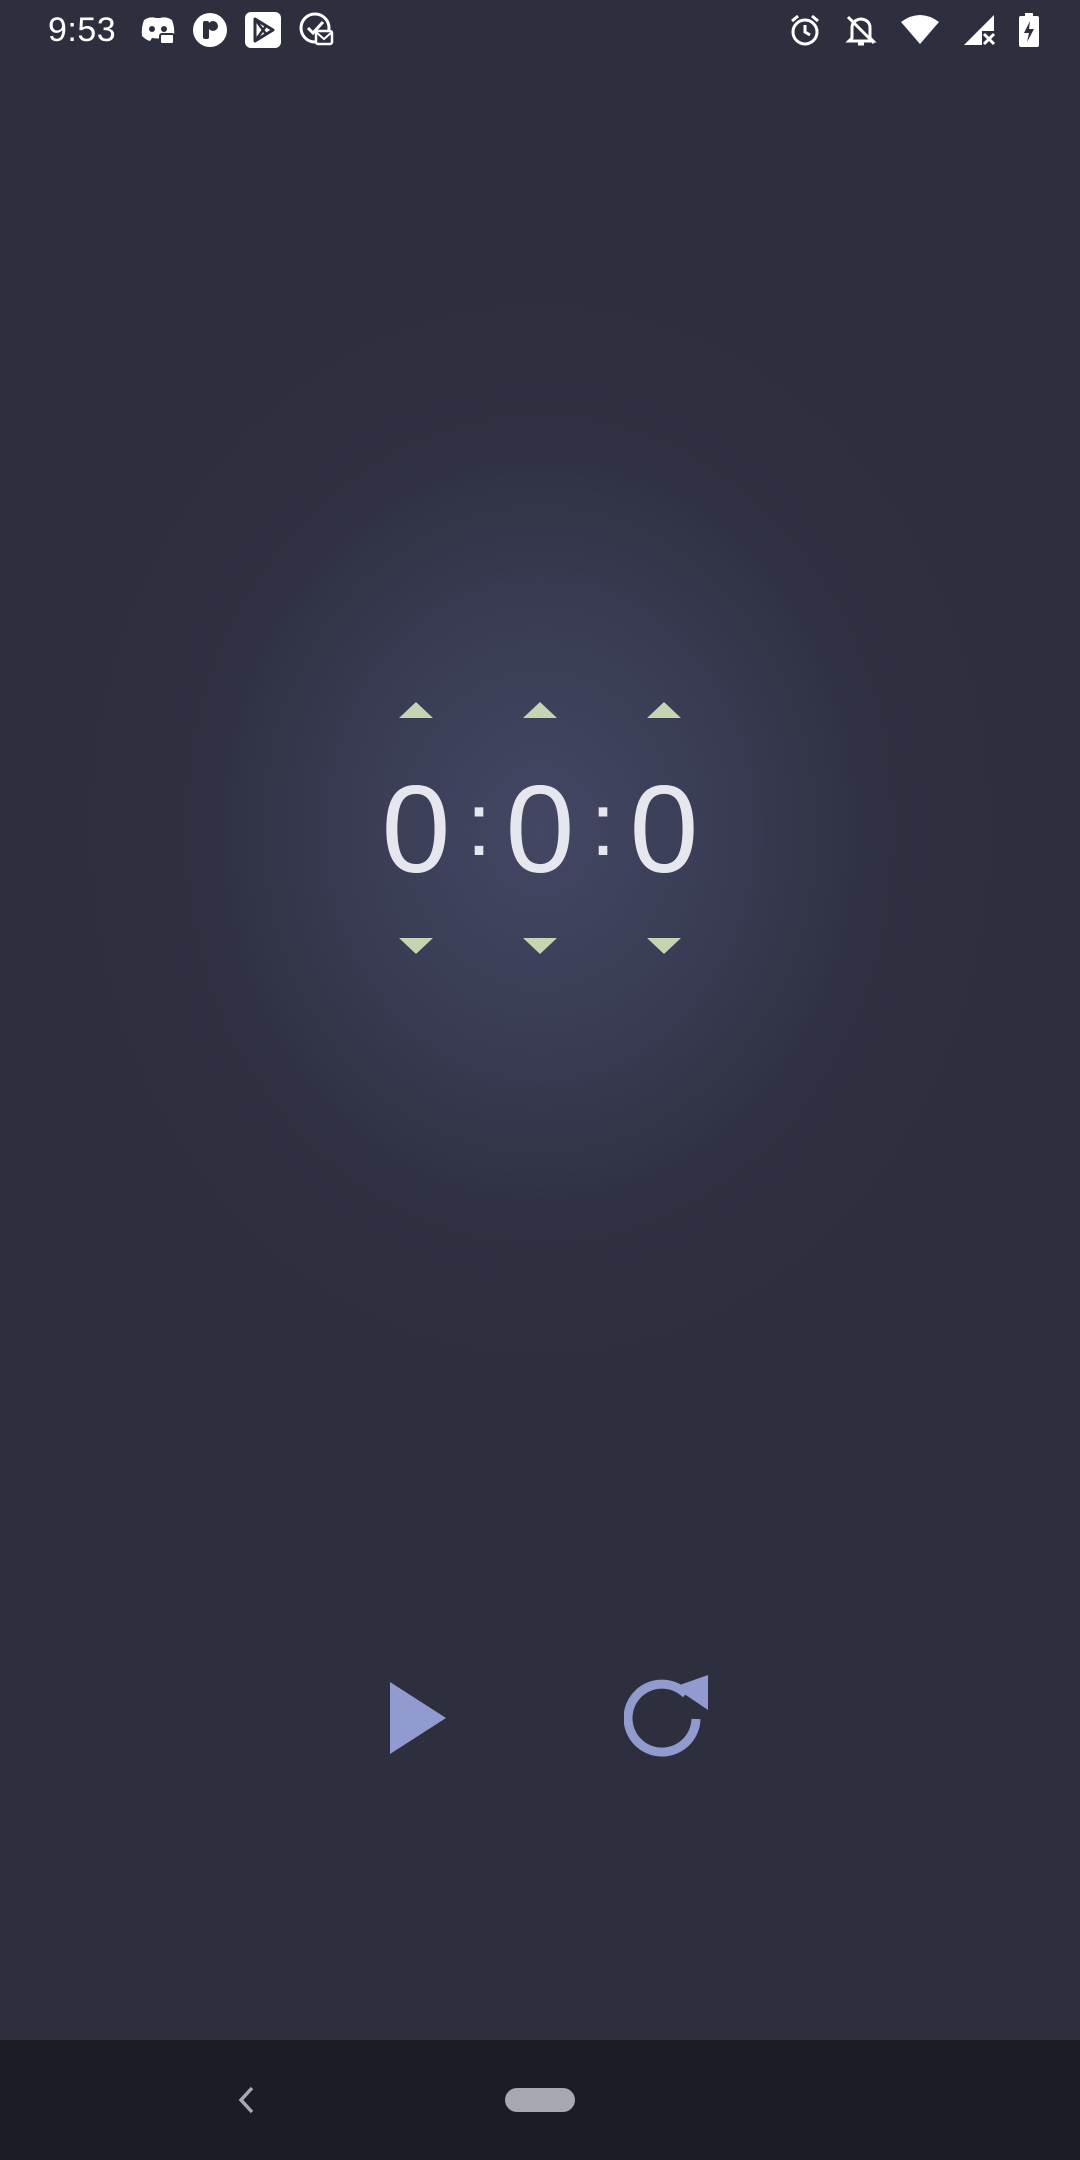 This screenshot has height=2160, width=1080. I want to click on status-bar: 9:53, so click(540, 30).